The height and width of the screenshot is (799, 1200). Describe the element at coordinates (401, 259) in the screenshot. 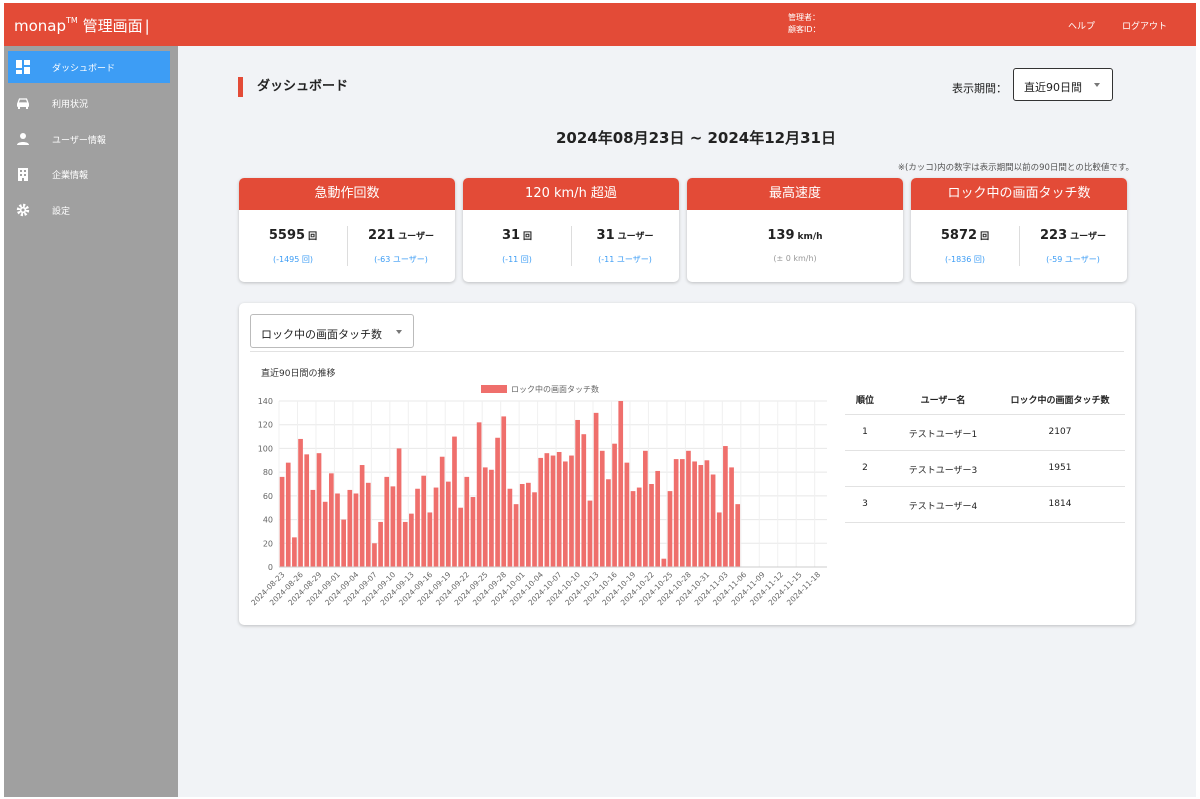

I see `card-diff: (-63 ユーザー)` at that location.